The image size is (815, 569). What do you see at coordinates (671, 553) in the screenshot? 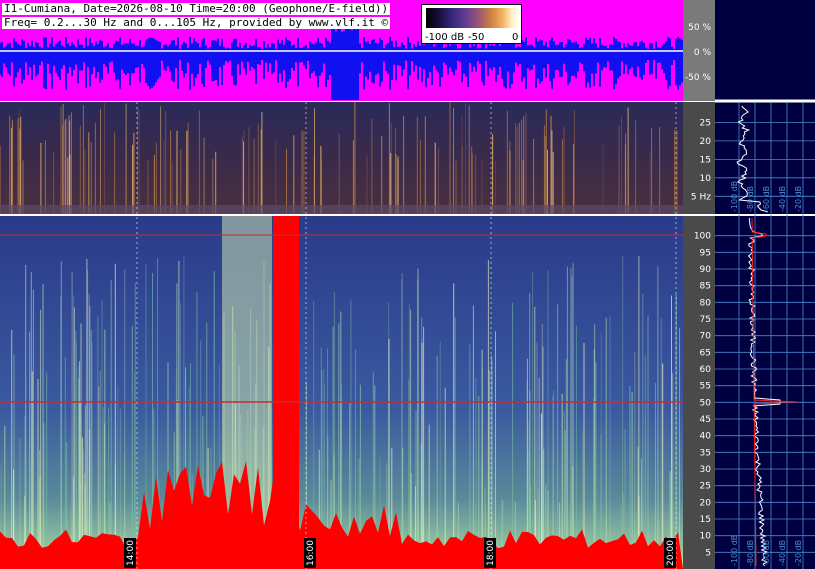
I see `time-tick-label: 20:00` at bounding box center [671, 553].